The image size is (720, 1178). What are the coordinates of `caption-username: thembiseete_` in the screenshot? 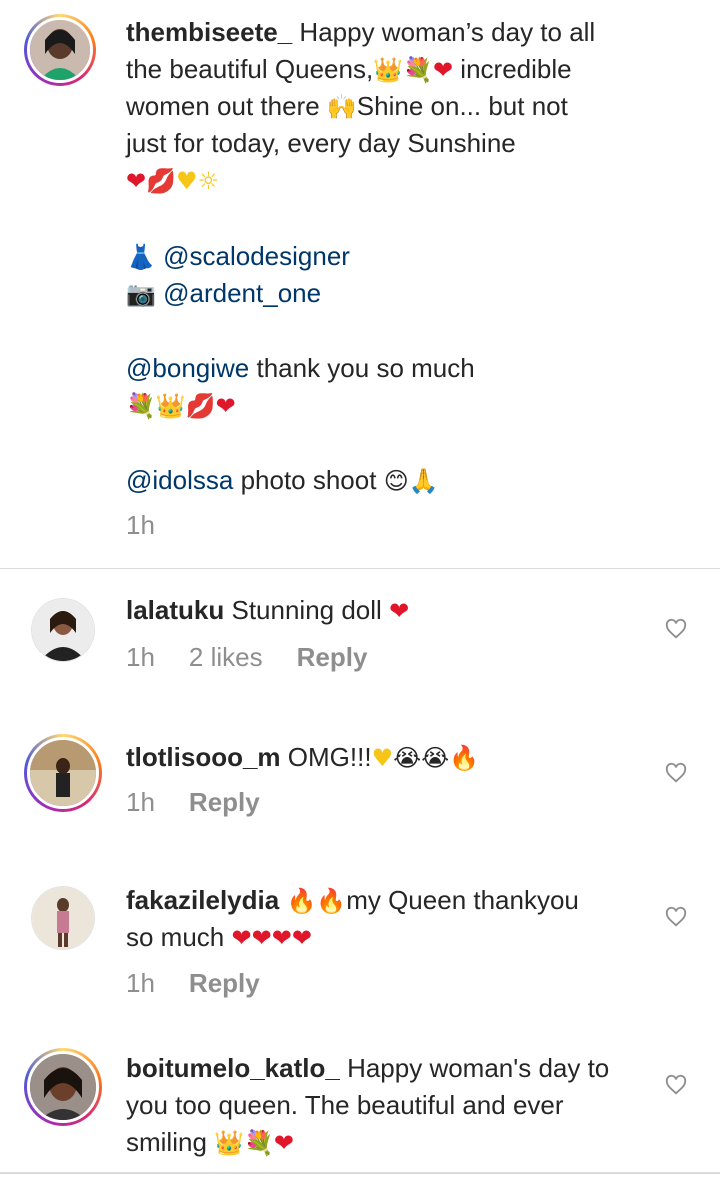 It's located at (209, 32).